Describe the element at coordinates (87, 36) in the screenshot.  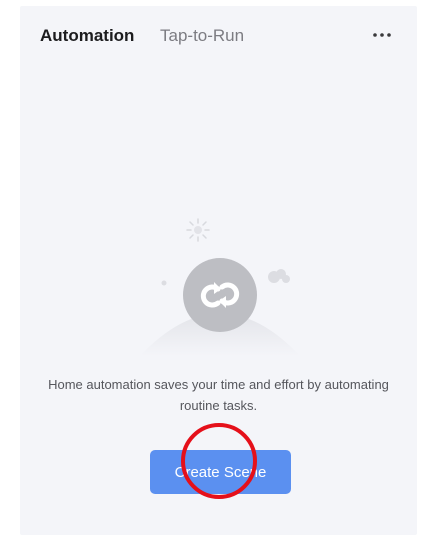
I see `tab-automation: Automation` at that location.